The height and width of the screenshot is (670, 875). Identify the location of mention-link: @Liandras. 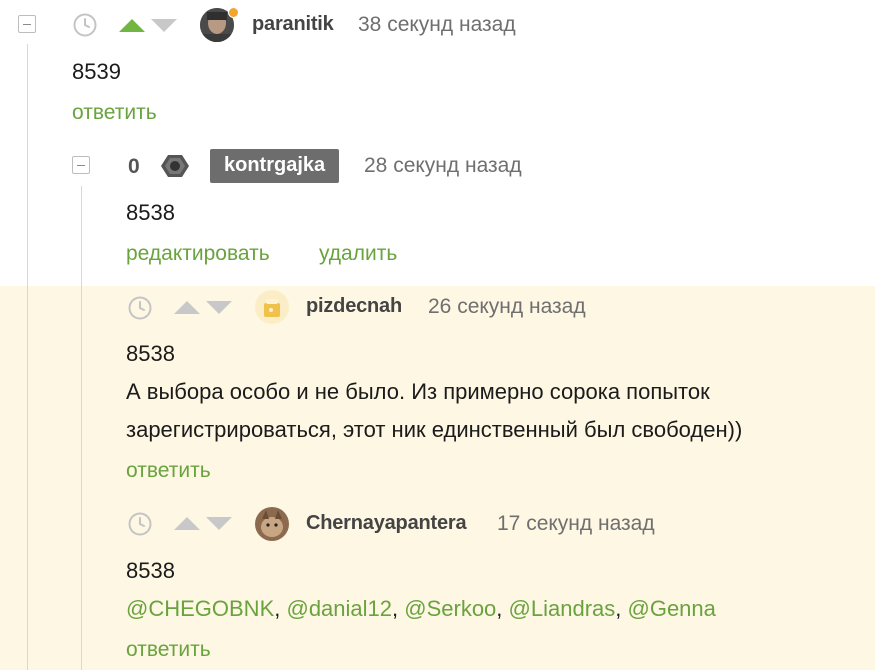
(562, 608).